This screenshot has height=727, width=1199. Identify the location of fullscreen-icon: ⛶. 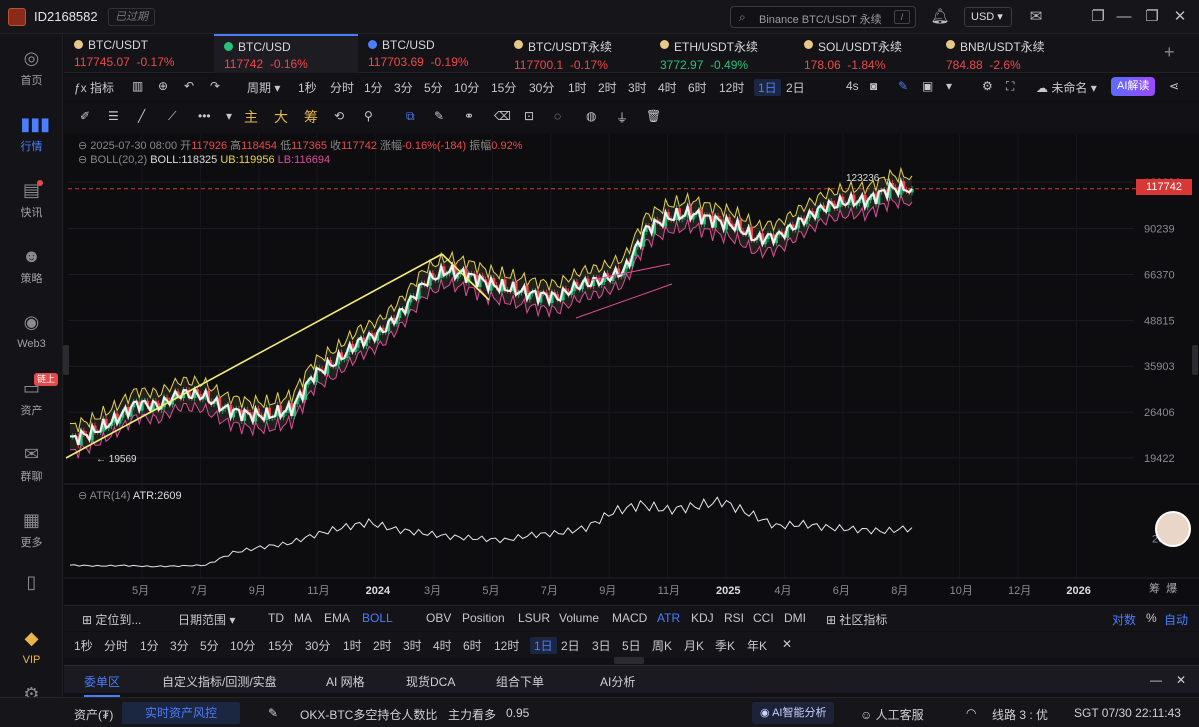
(1010, 86).